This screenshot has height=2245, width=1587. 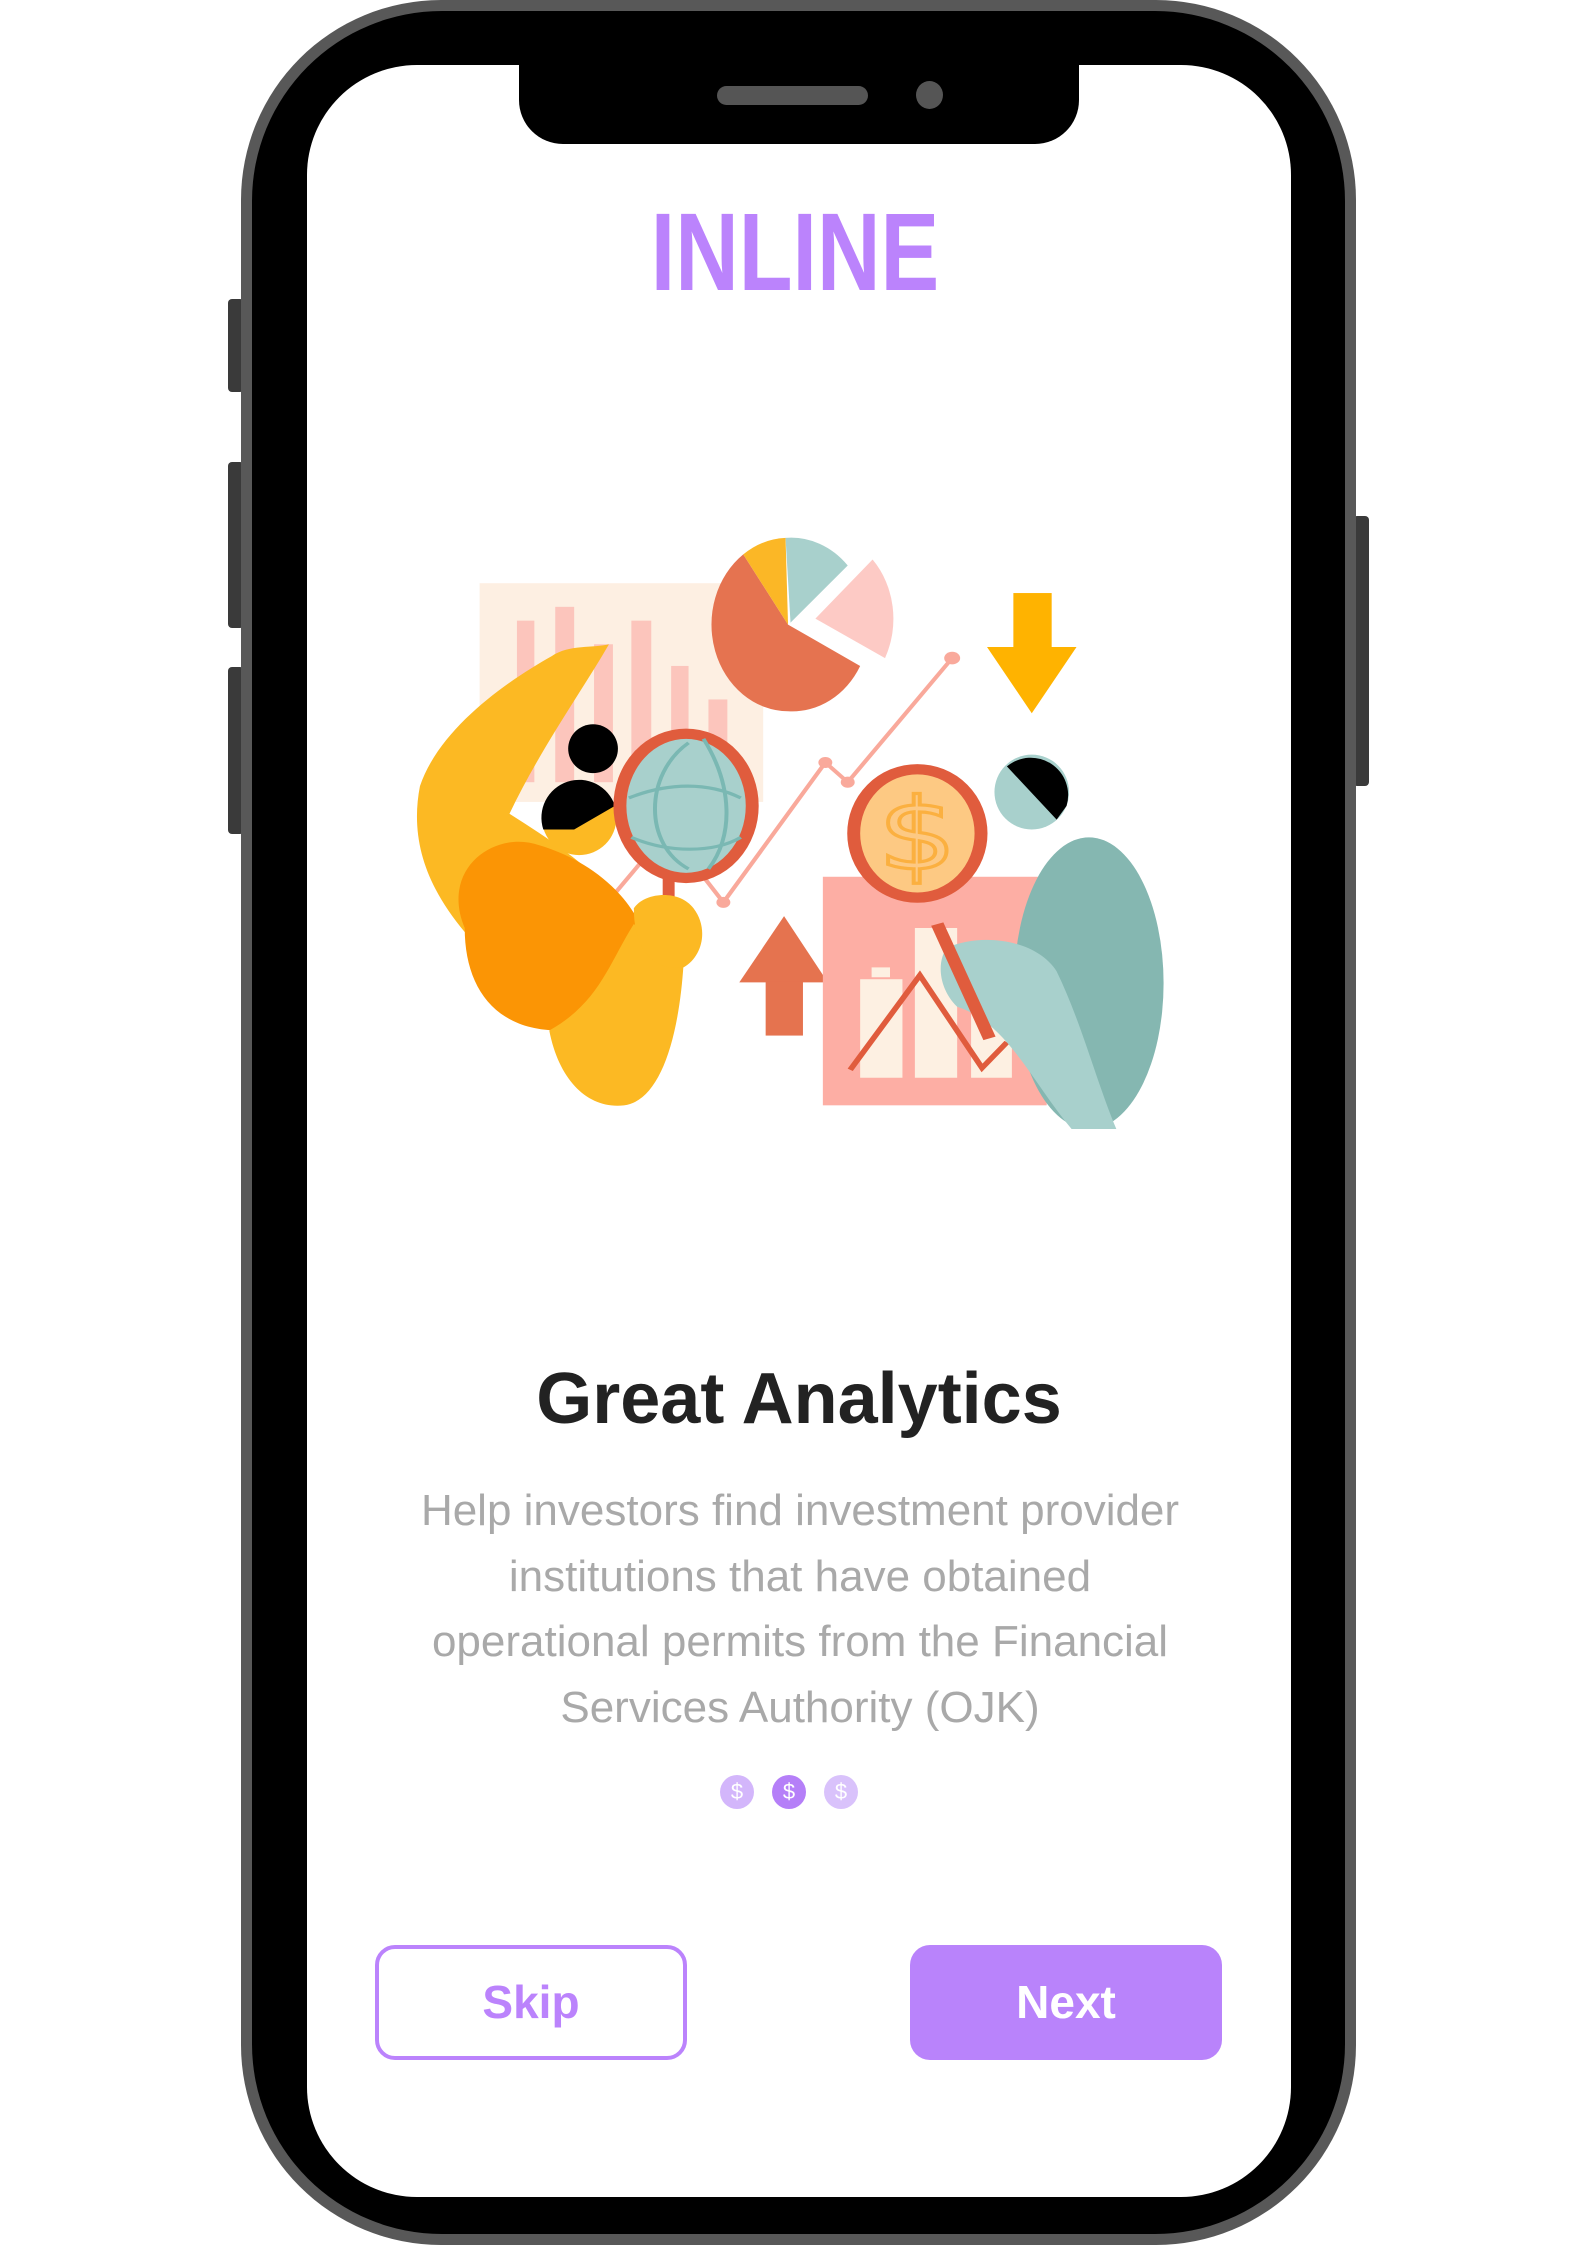 What do you see at coordinates (929, 95) in the screenshot?
I see `front-camera` at bounding box center [929, 95].